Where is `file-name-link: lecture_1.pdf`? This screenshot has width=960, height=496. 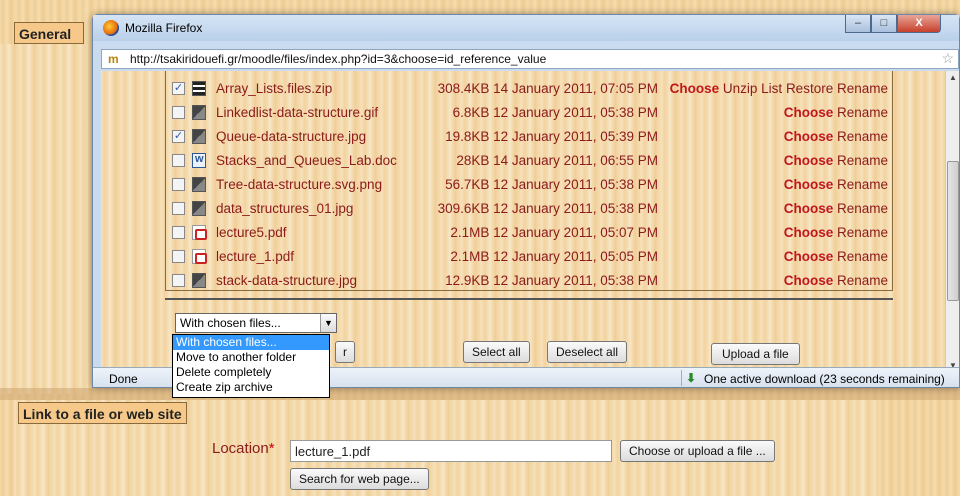 file-name-link: lecture_1.pdf is located at coordinates (255, 256).